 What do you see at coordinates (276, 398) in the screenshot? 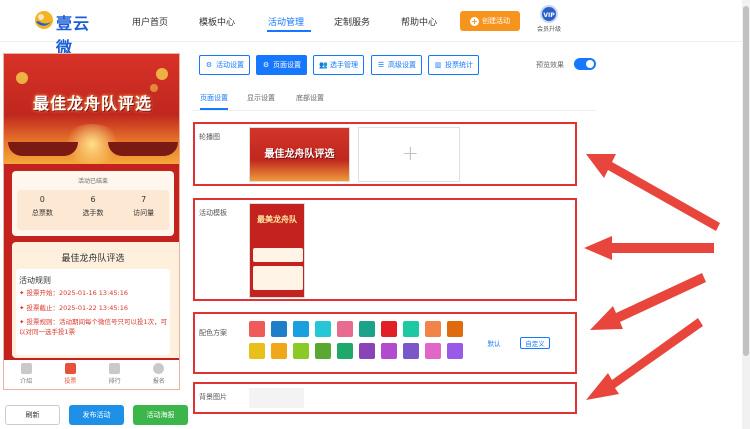
I see `background-image-slot` at bounding box center [276, 398].